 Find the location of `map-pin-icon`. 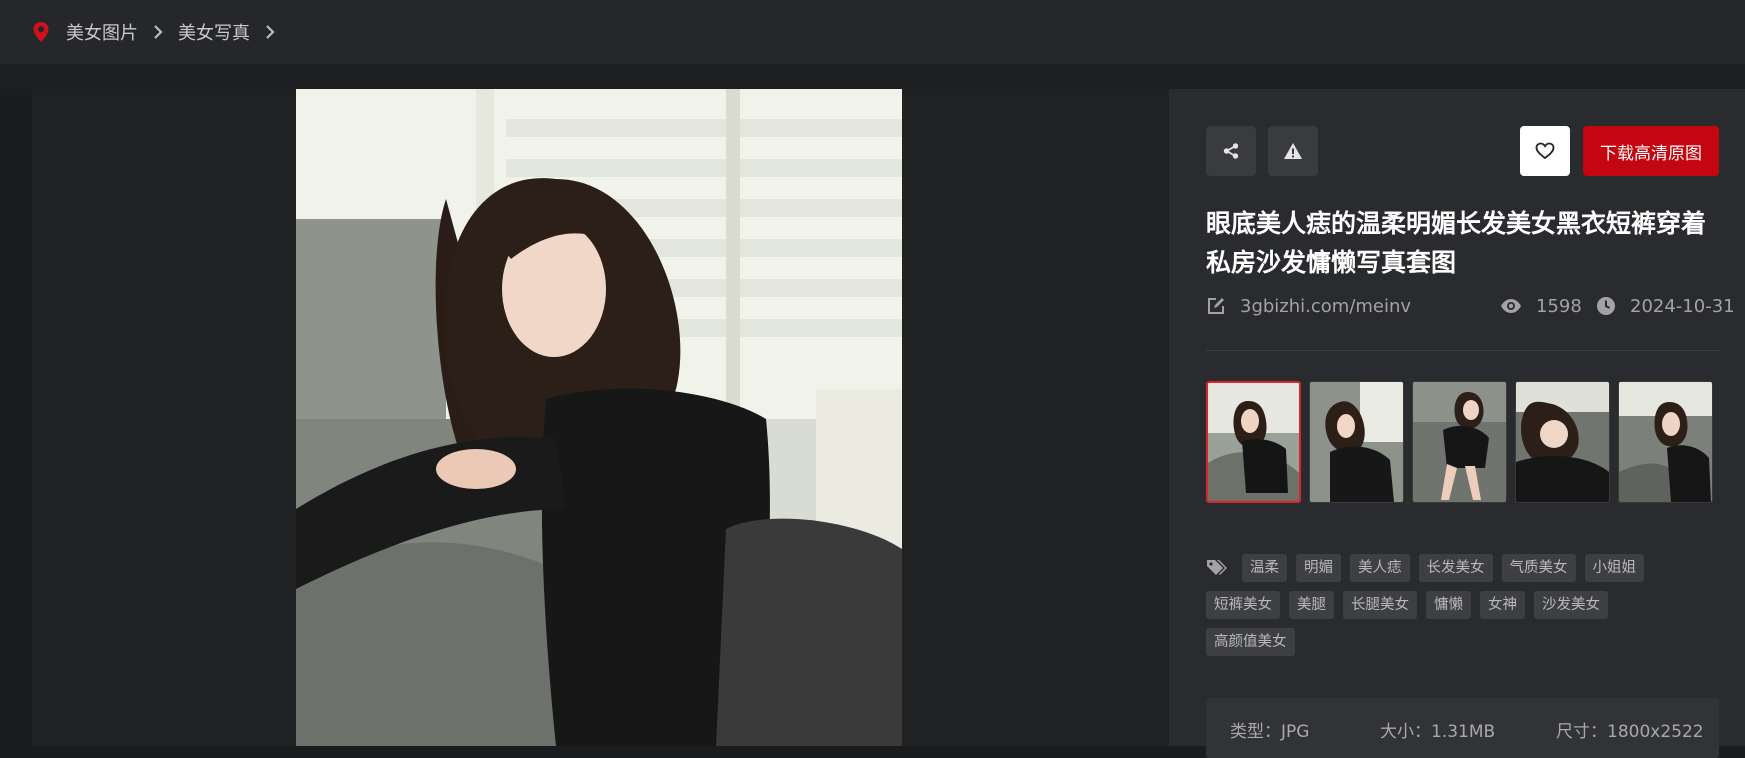

map-pin-icon is located at coordinates (41, 32).